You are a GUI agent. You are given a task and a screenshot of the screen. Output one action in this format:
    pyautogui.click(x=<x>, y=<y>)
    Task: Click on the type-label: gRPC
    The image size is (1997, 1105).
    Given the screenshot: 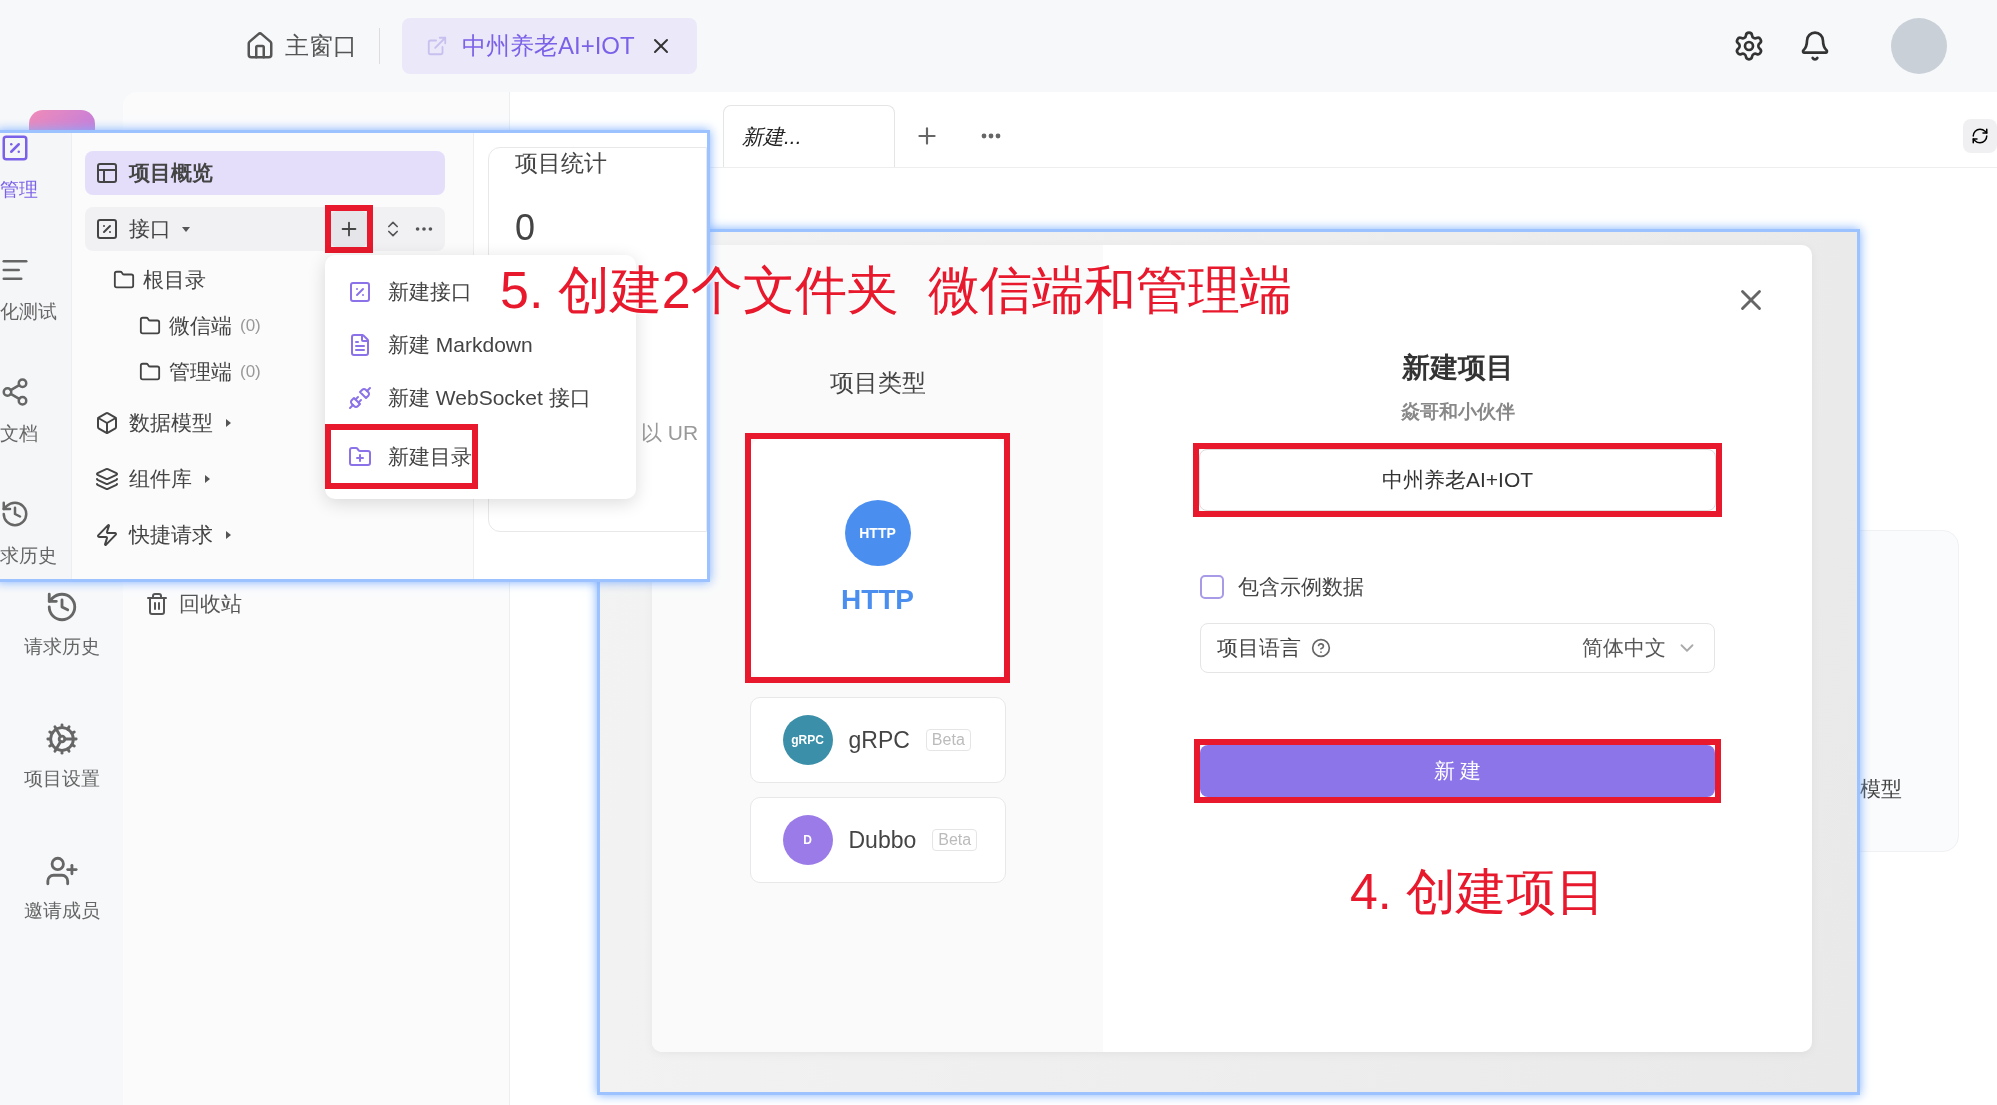 What is the action you would take?
    pyautogui.click(x=879, y=740)
    